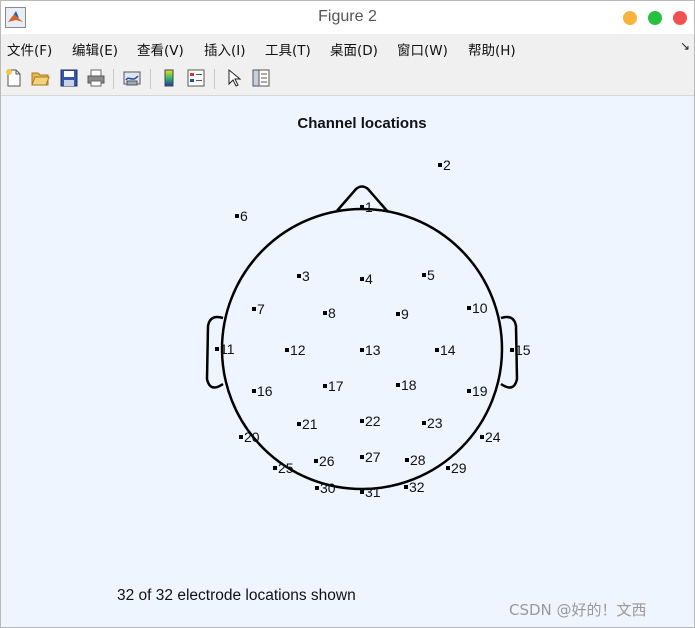 This screenshot has height=628, width=695. Describe the element at coordinates (261, 78) in the screenshot. I see `property-panel-icon` at that location.